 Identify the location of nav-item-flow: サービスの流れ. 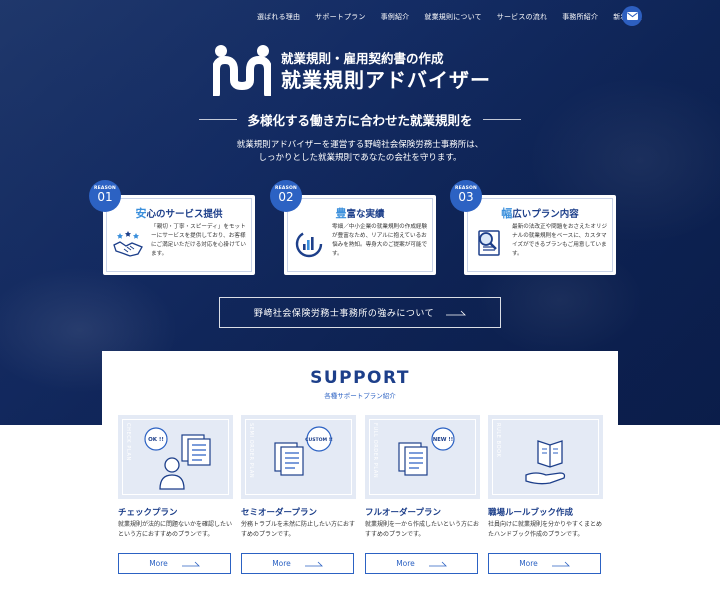
(522, 17).